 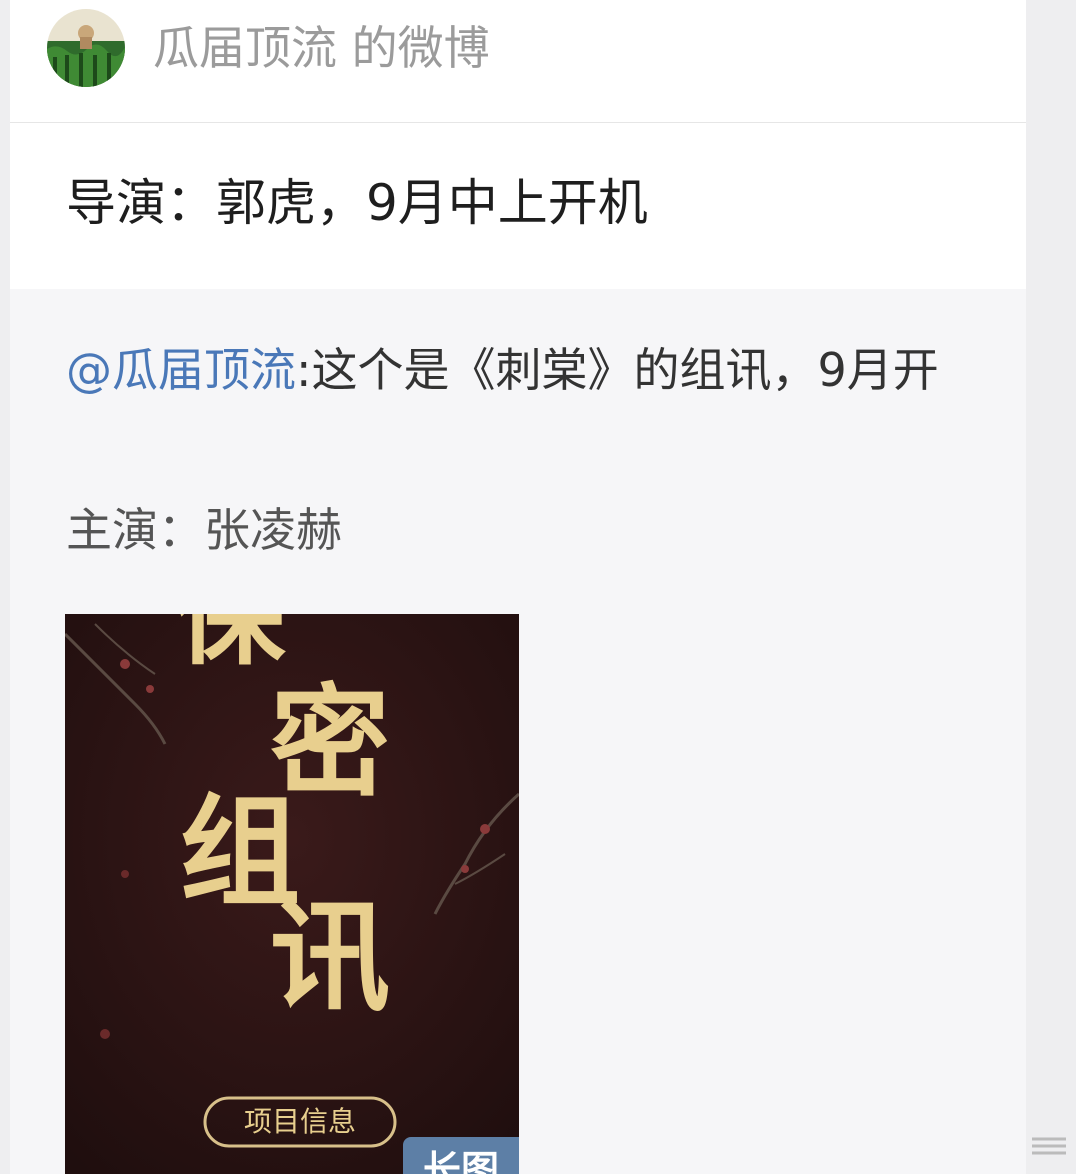 What do you see at coordinates (300, 1121) in the screenshot?
I see `poster-button-text: 项目信息` at bounding box center [300, 1121].